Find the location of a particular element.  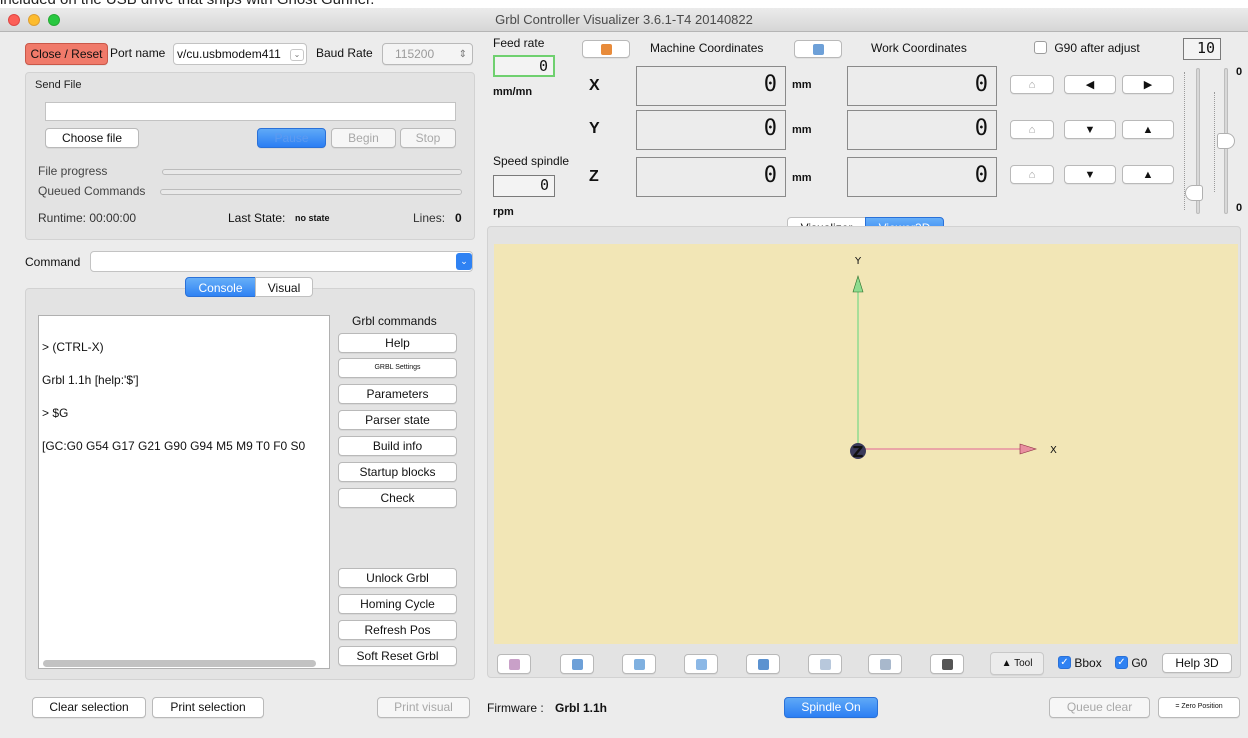

jog-z-plus-button: ▲ is located at coordinates (1148, 174).